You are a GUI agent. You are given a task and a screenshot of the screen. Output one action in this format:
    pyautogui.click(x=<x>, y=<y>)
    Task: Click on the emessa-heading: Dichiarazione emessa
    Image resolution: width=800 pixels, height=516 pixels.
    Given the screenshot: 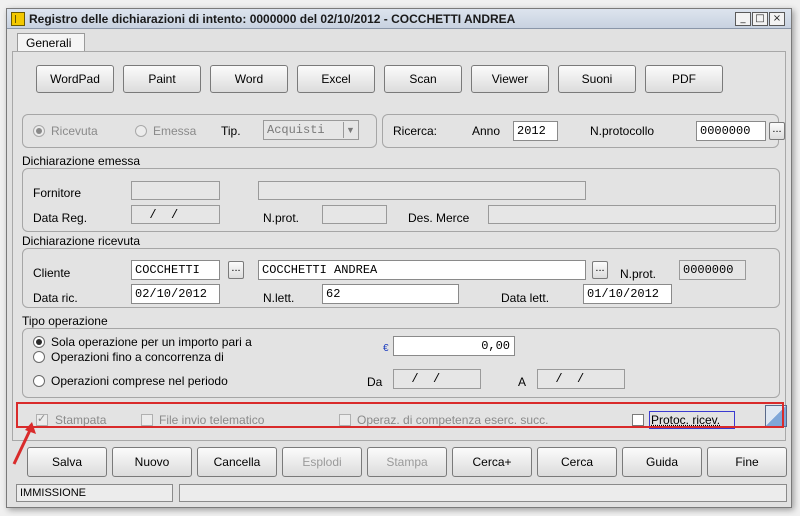 What is the action you would take?
    pyautogui.click(x=81, y=161)
    